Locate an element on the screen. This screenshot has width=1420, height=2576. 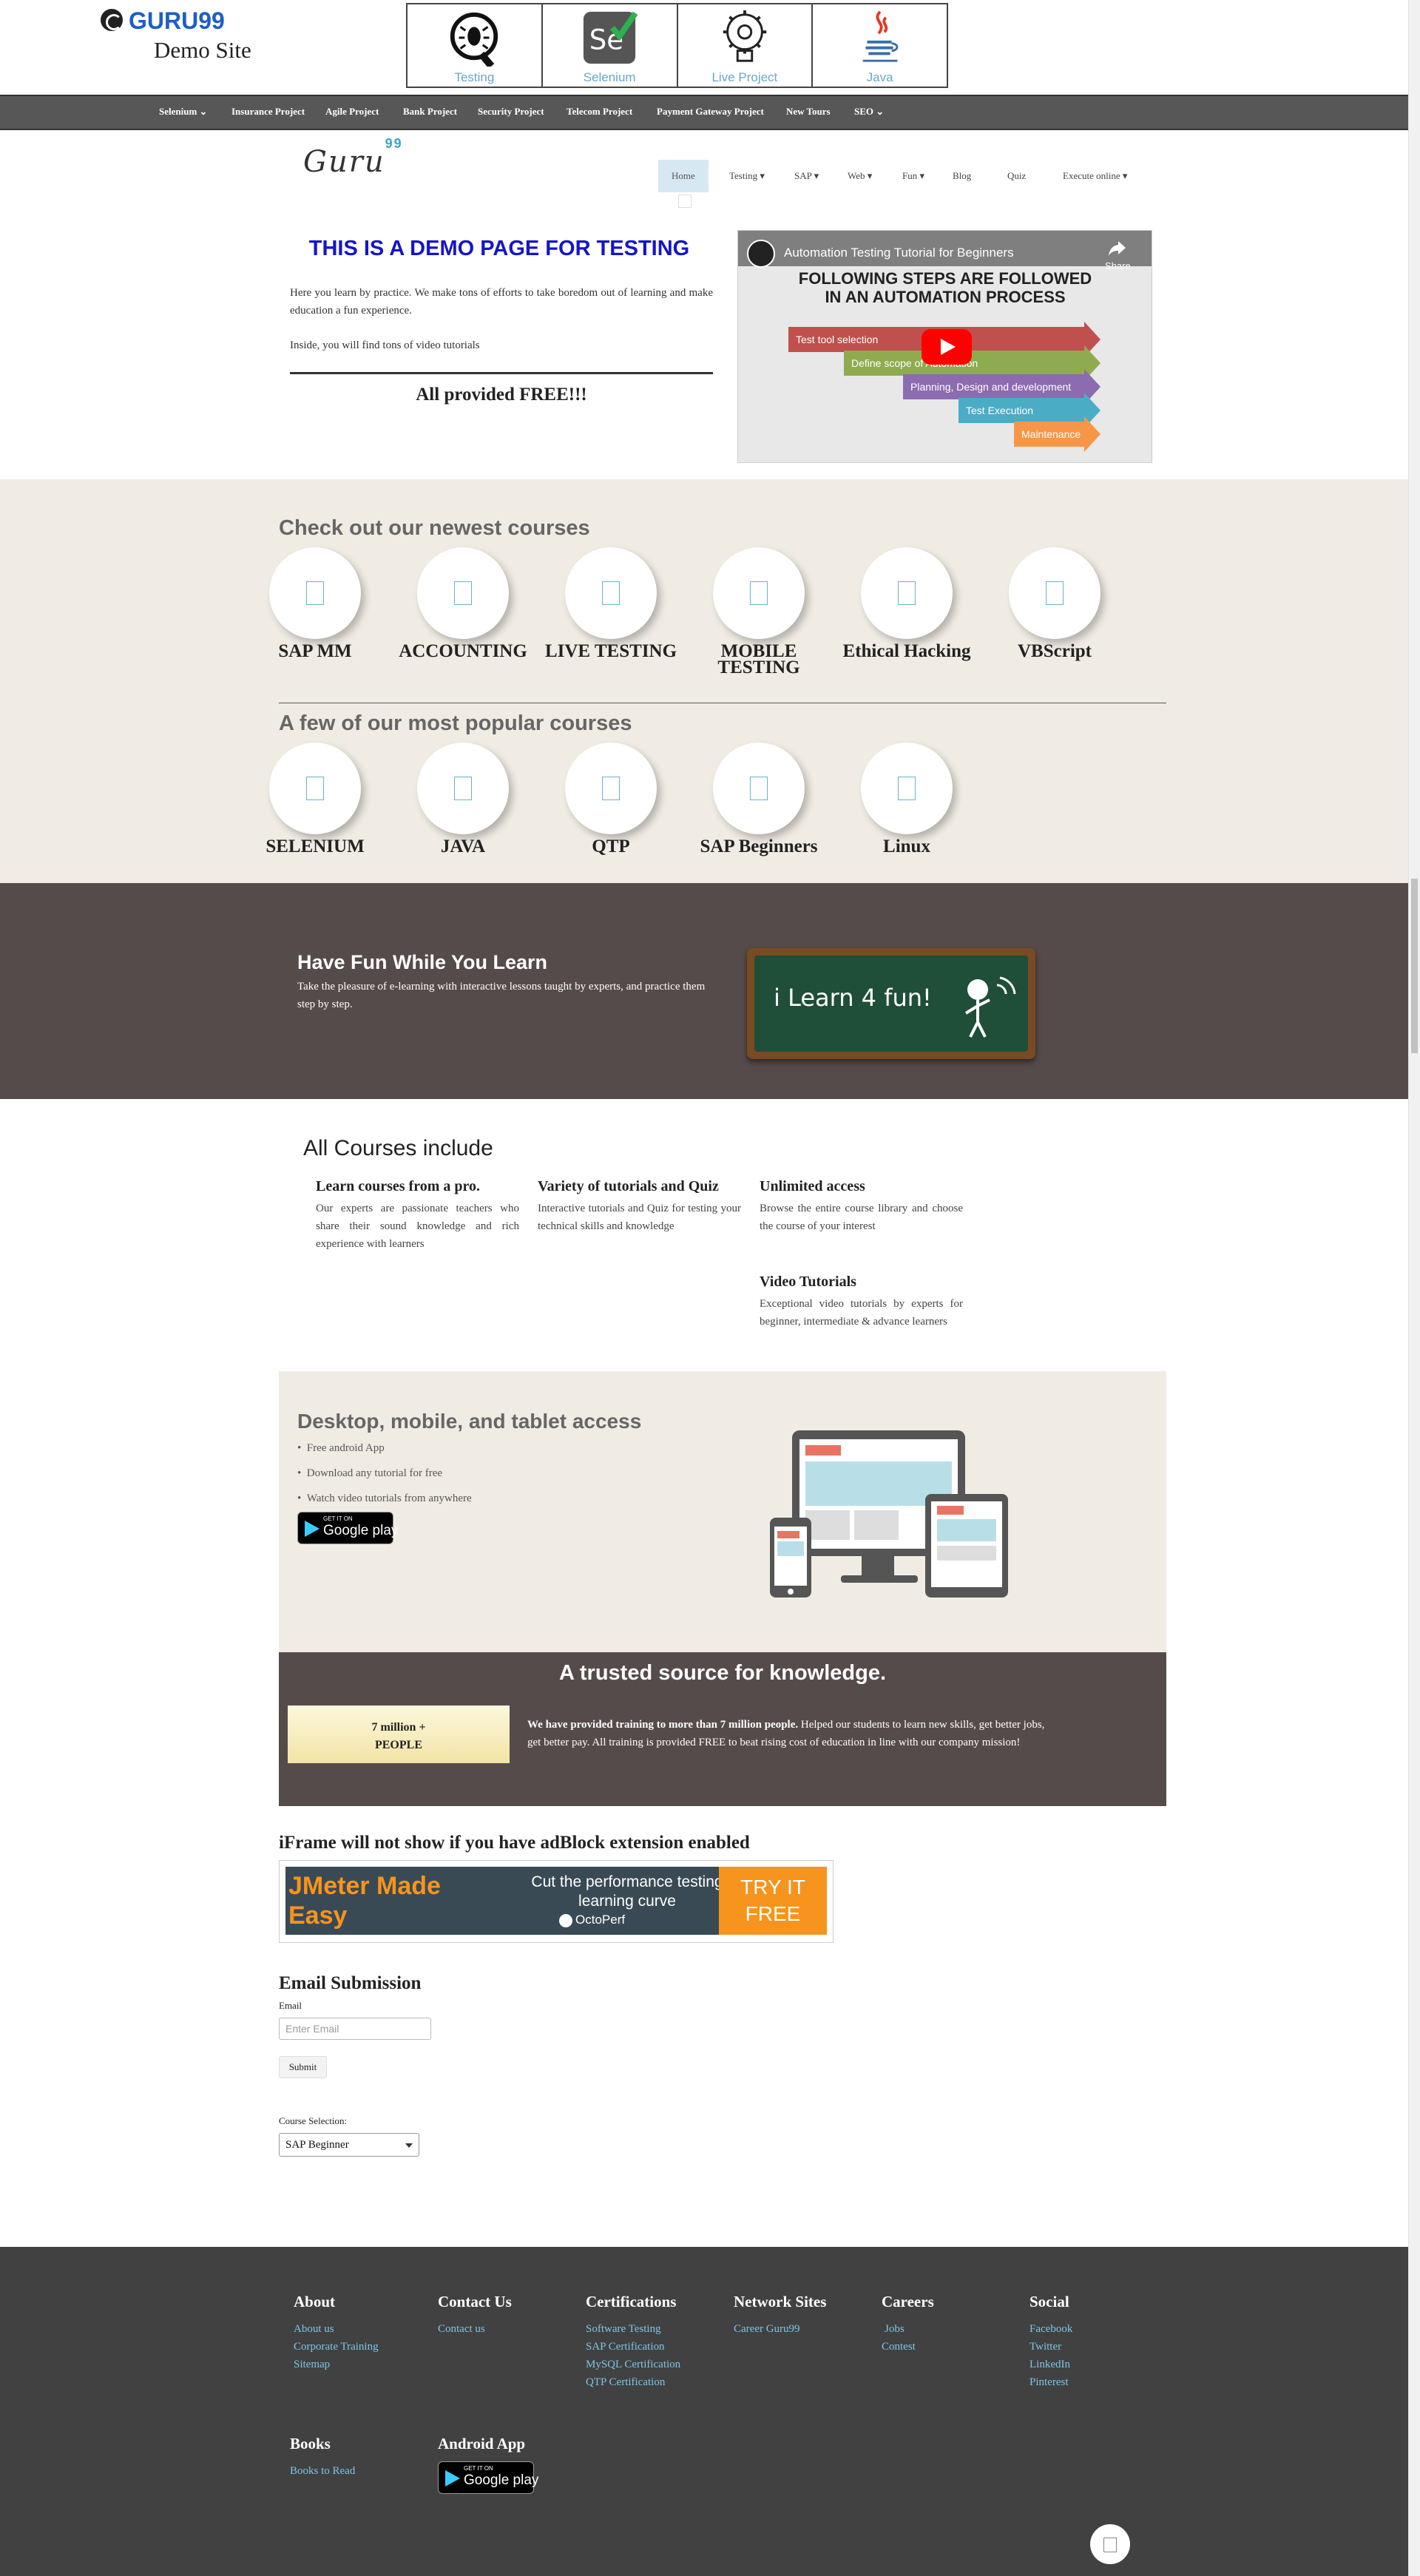
page-scrollbar is located at coordinates (1414, 1288).